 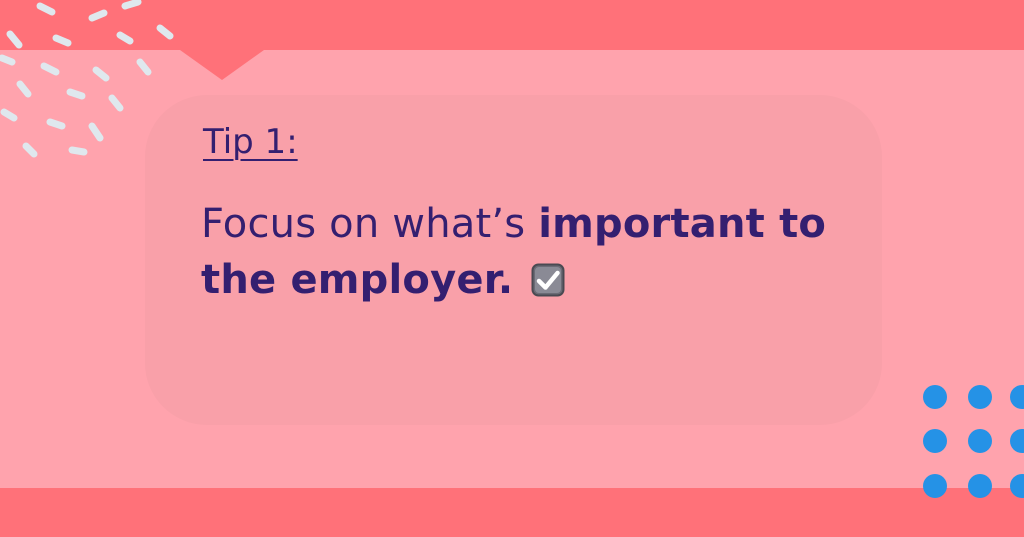 I want to click on dot-grid-decoration, so click(x=973, y=441).